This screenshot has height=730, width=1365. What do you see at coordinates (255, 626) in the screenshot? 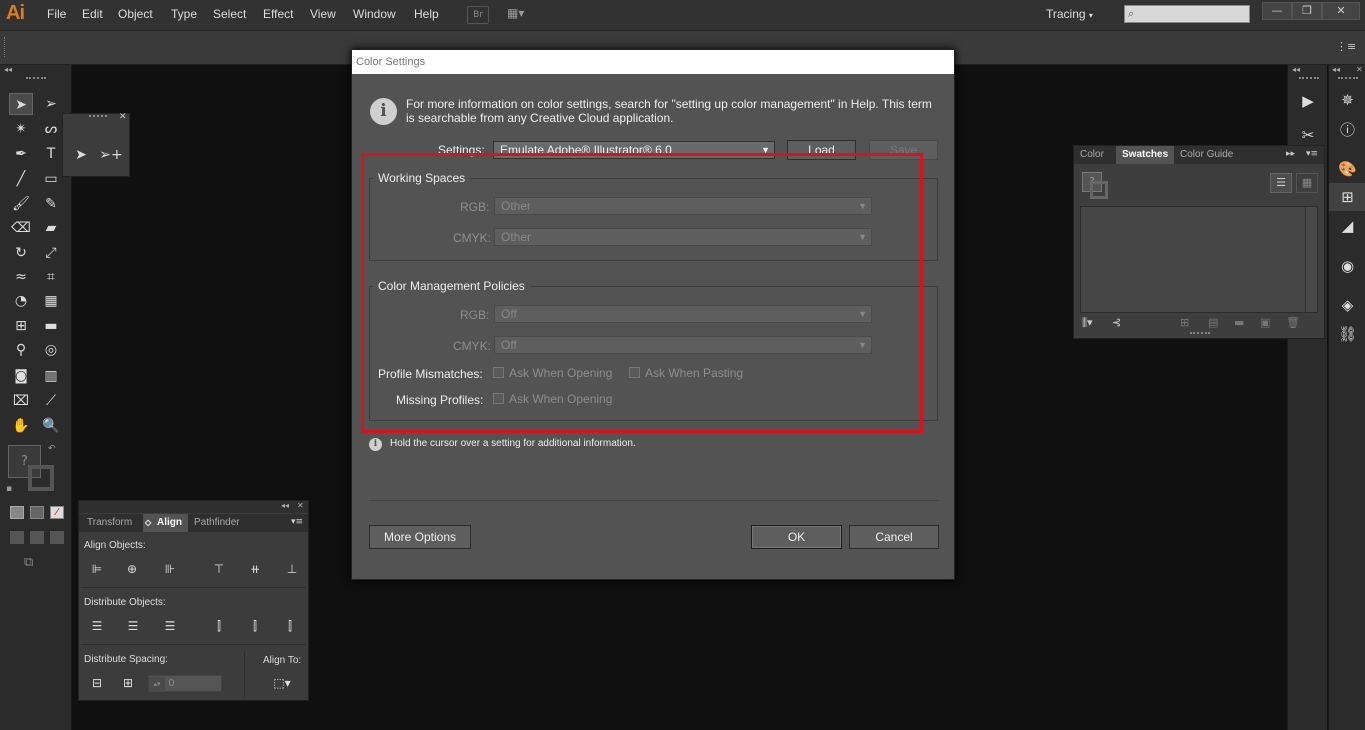
I see `horizontal-distribute-center-icon: ⫿` at bounding box center [255, 626].